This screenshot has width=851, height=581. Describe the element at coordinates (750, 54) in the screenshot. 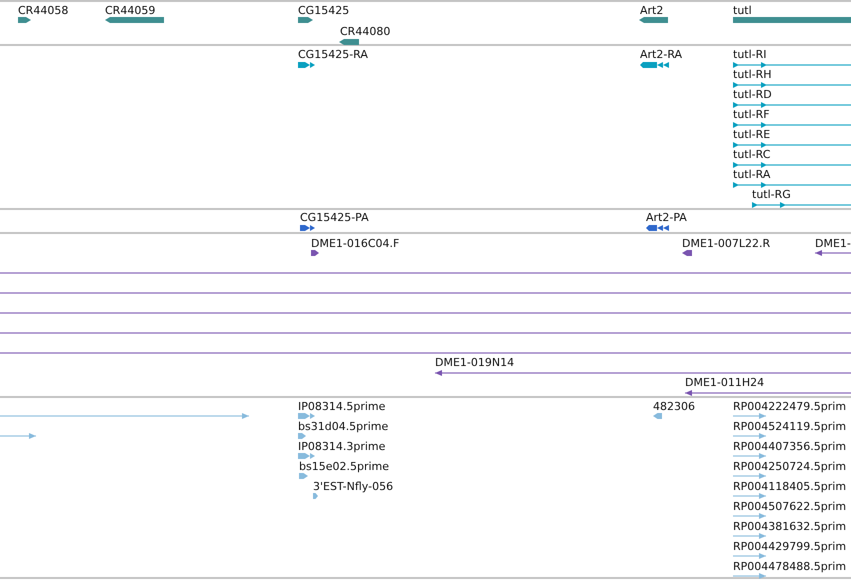

I see `feature-label: tutl-RI` at that location.